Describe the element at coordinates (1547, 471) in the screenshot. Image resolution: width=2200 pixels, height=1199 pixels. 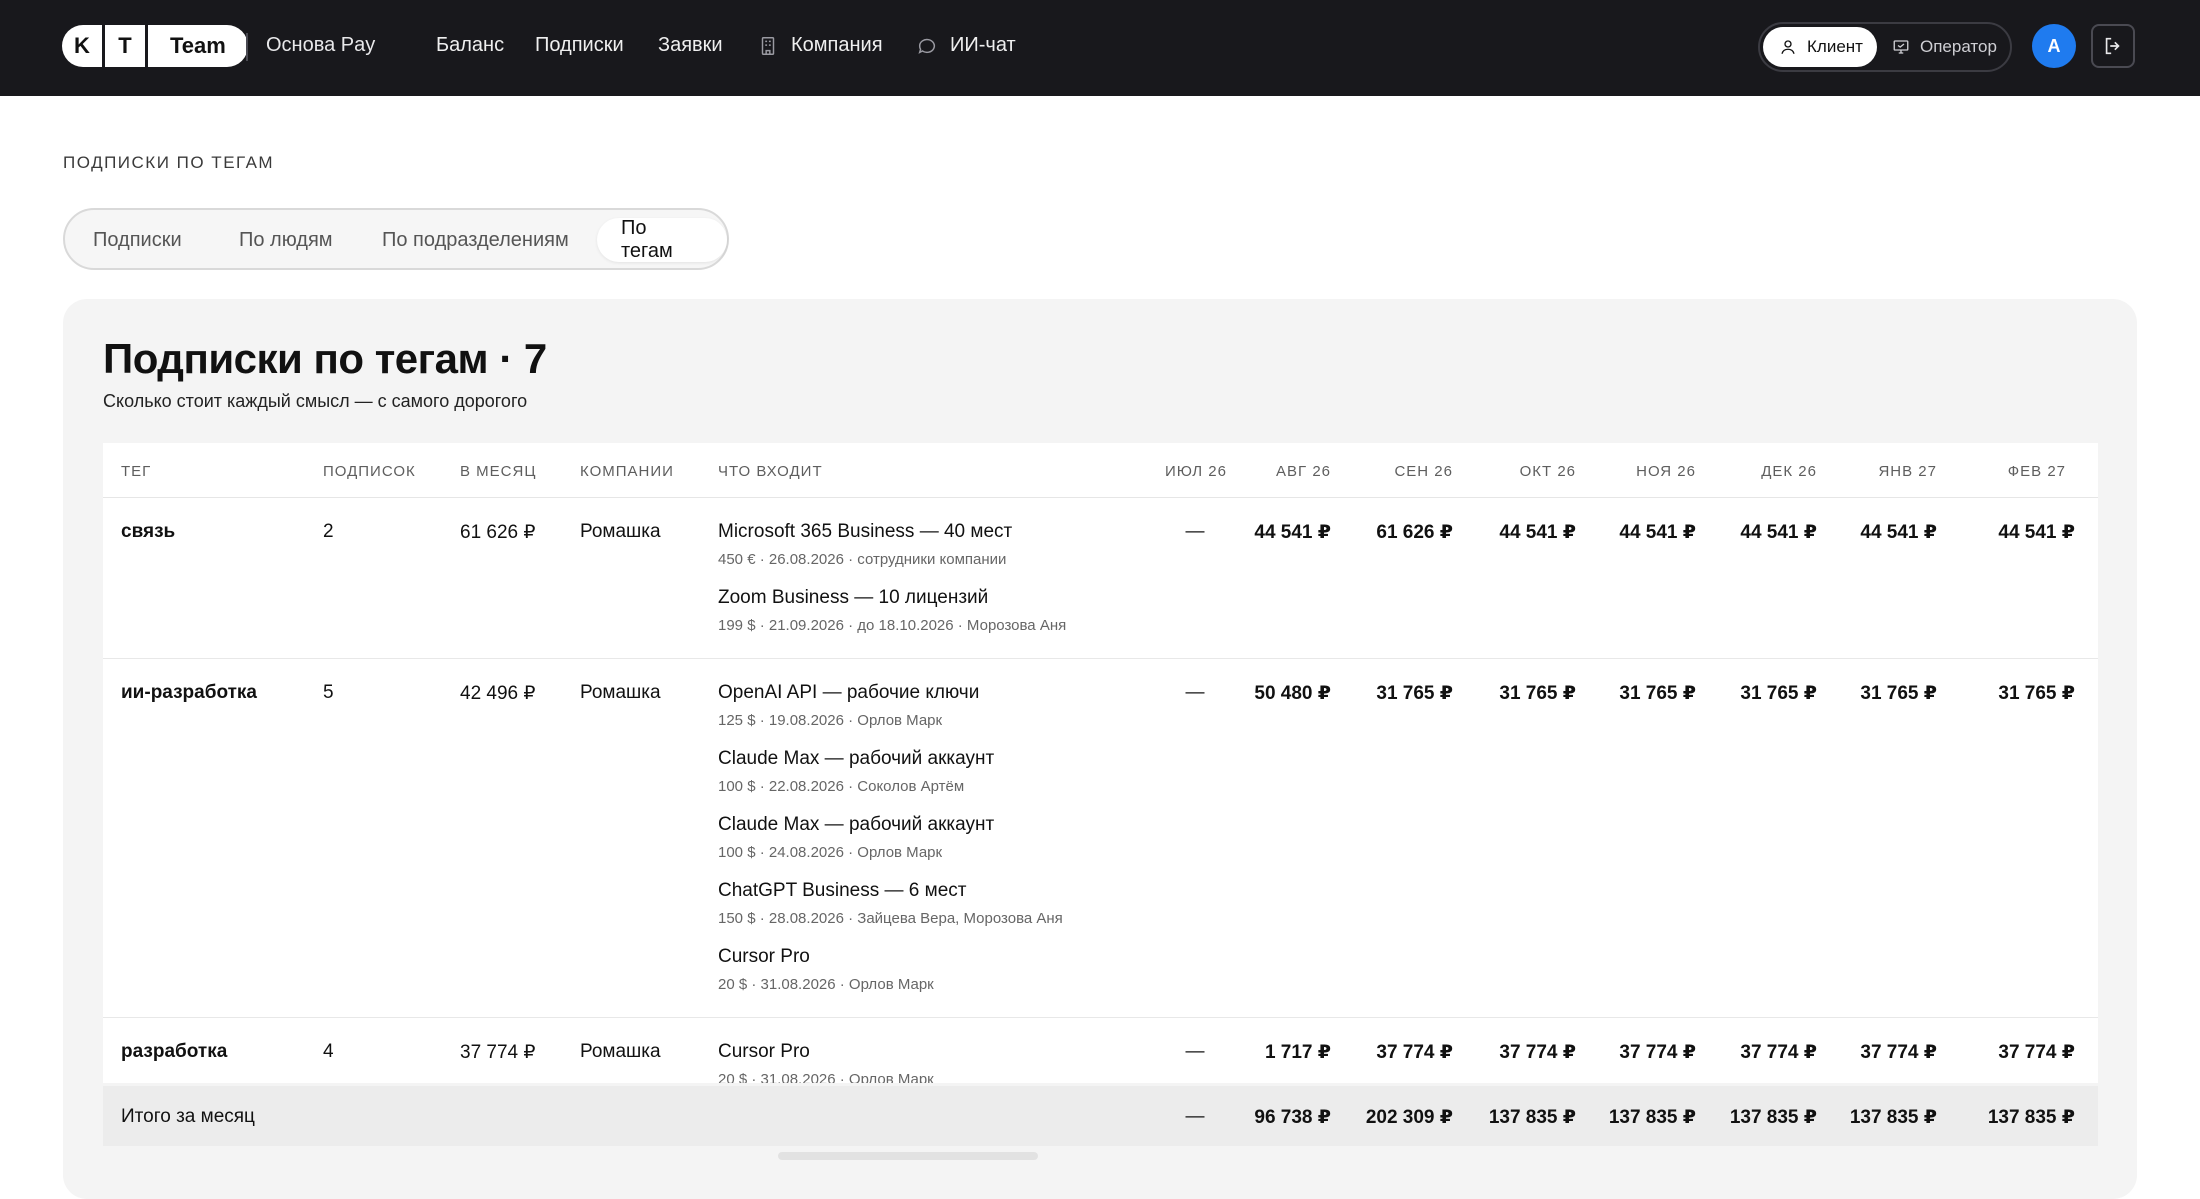
I see `header-month: ОКТ 26` at that location.